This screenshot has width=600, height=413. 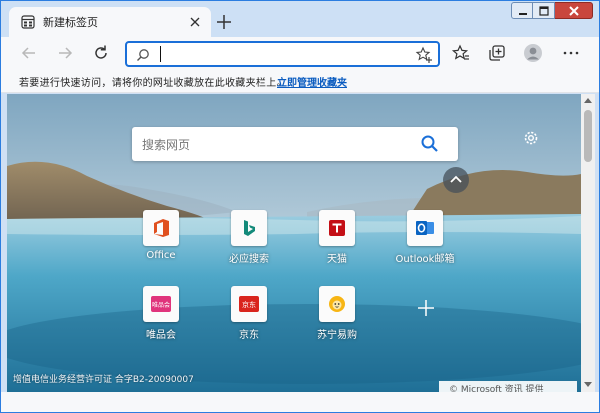 I want to click on tile-jd: 京东 京东, so click(x=249, y=316).